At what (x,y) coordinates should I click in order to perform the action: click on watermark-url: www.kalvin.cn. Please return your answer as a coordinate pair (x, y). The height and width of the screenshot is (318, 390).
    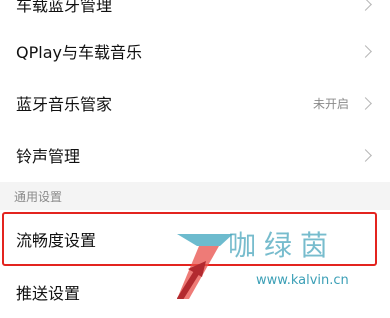
    Looking at the image, I should click on (302, 280).